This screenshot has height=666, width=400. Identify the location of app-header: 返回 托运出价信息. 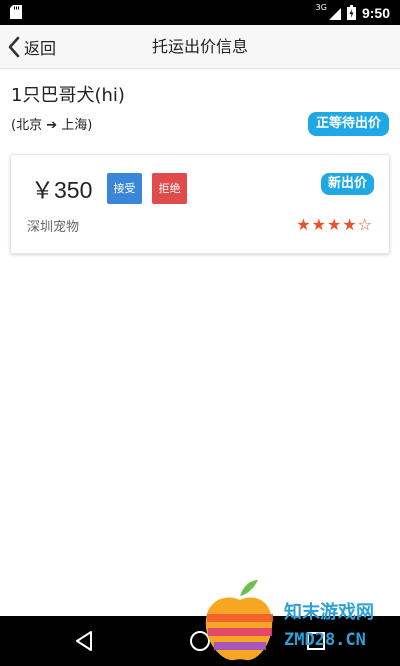
(200, 47).